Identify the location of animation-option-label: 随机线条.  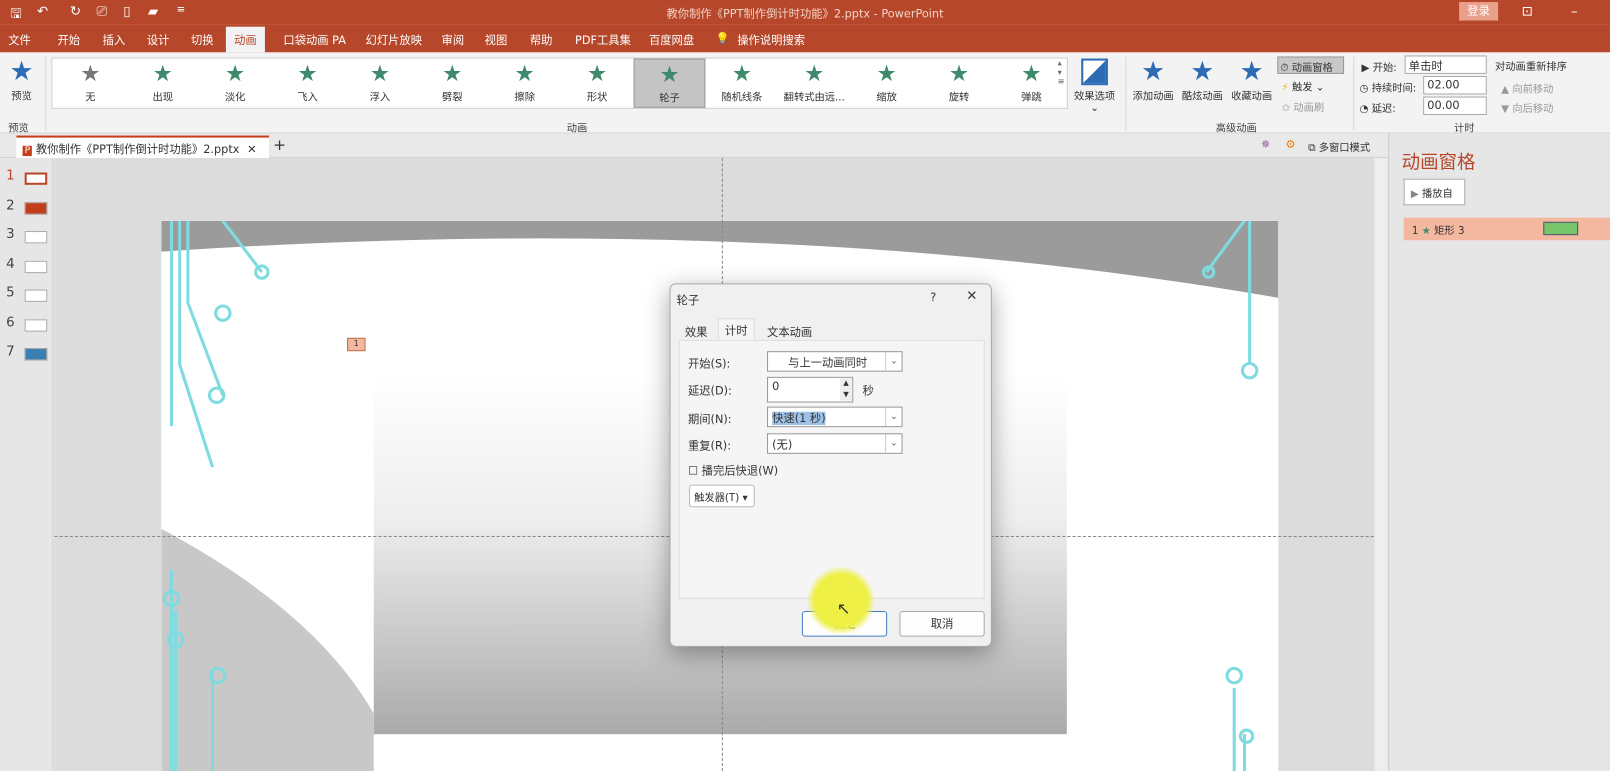
(742, 98).